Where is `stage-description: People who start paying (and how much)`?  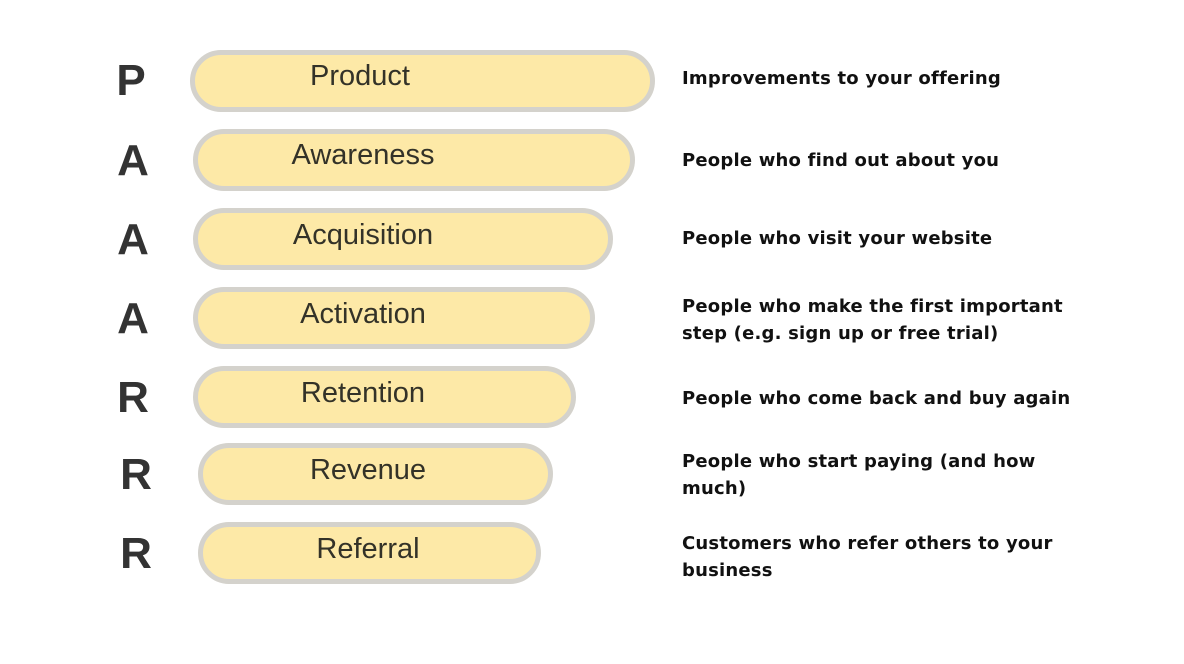
stage-description: People who start paying (and how much) is located at coordinates (859, 475).